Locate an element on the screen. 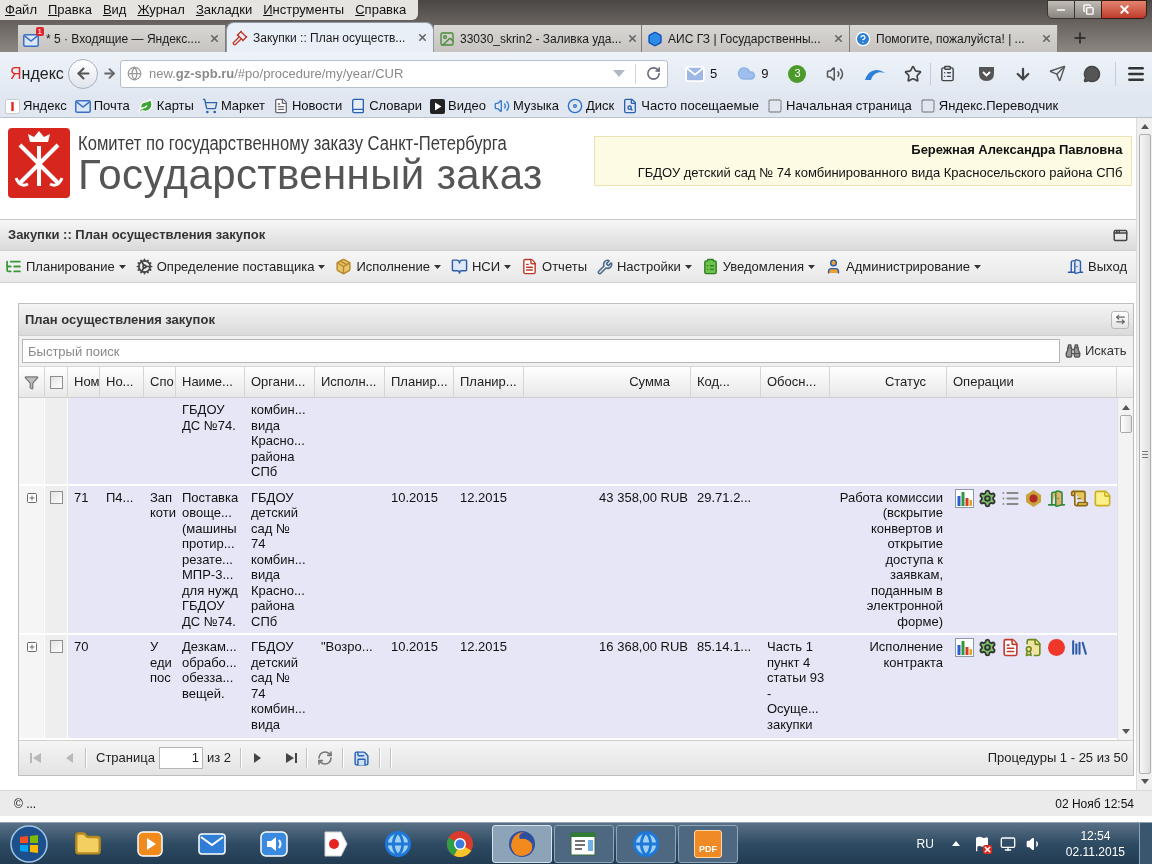  column-header: Операции is located at coordinates (1032, 382).